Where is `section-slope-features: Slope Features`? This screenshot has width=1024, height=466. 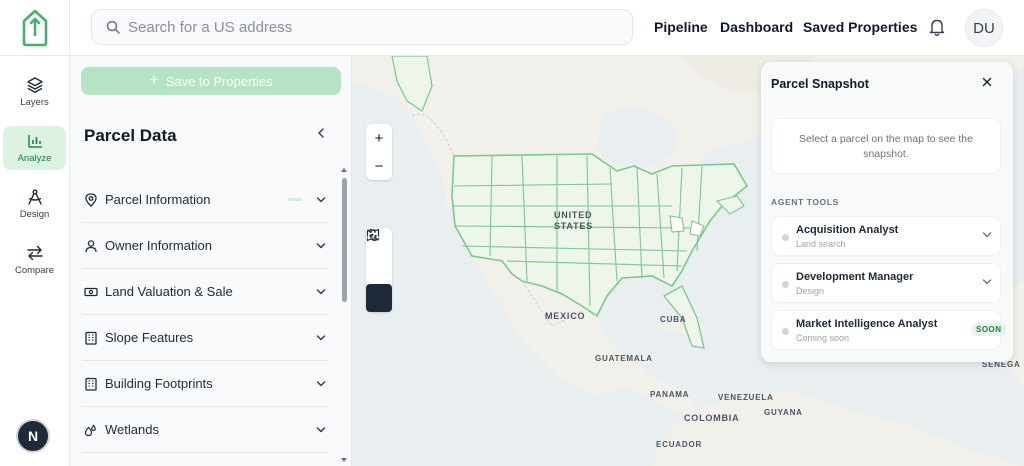 section-slope-features: Slope Features is located at coordinates (205, 338).